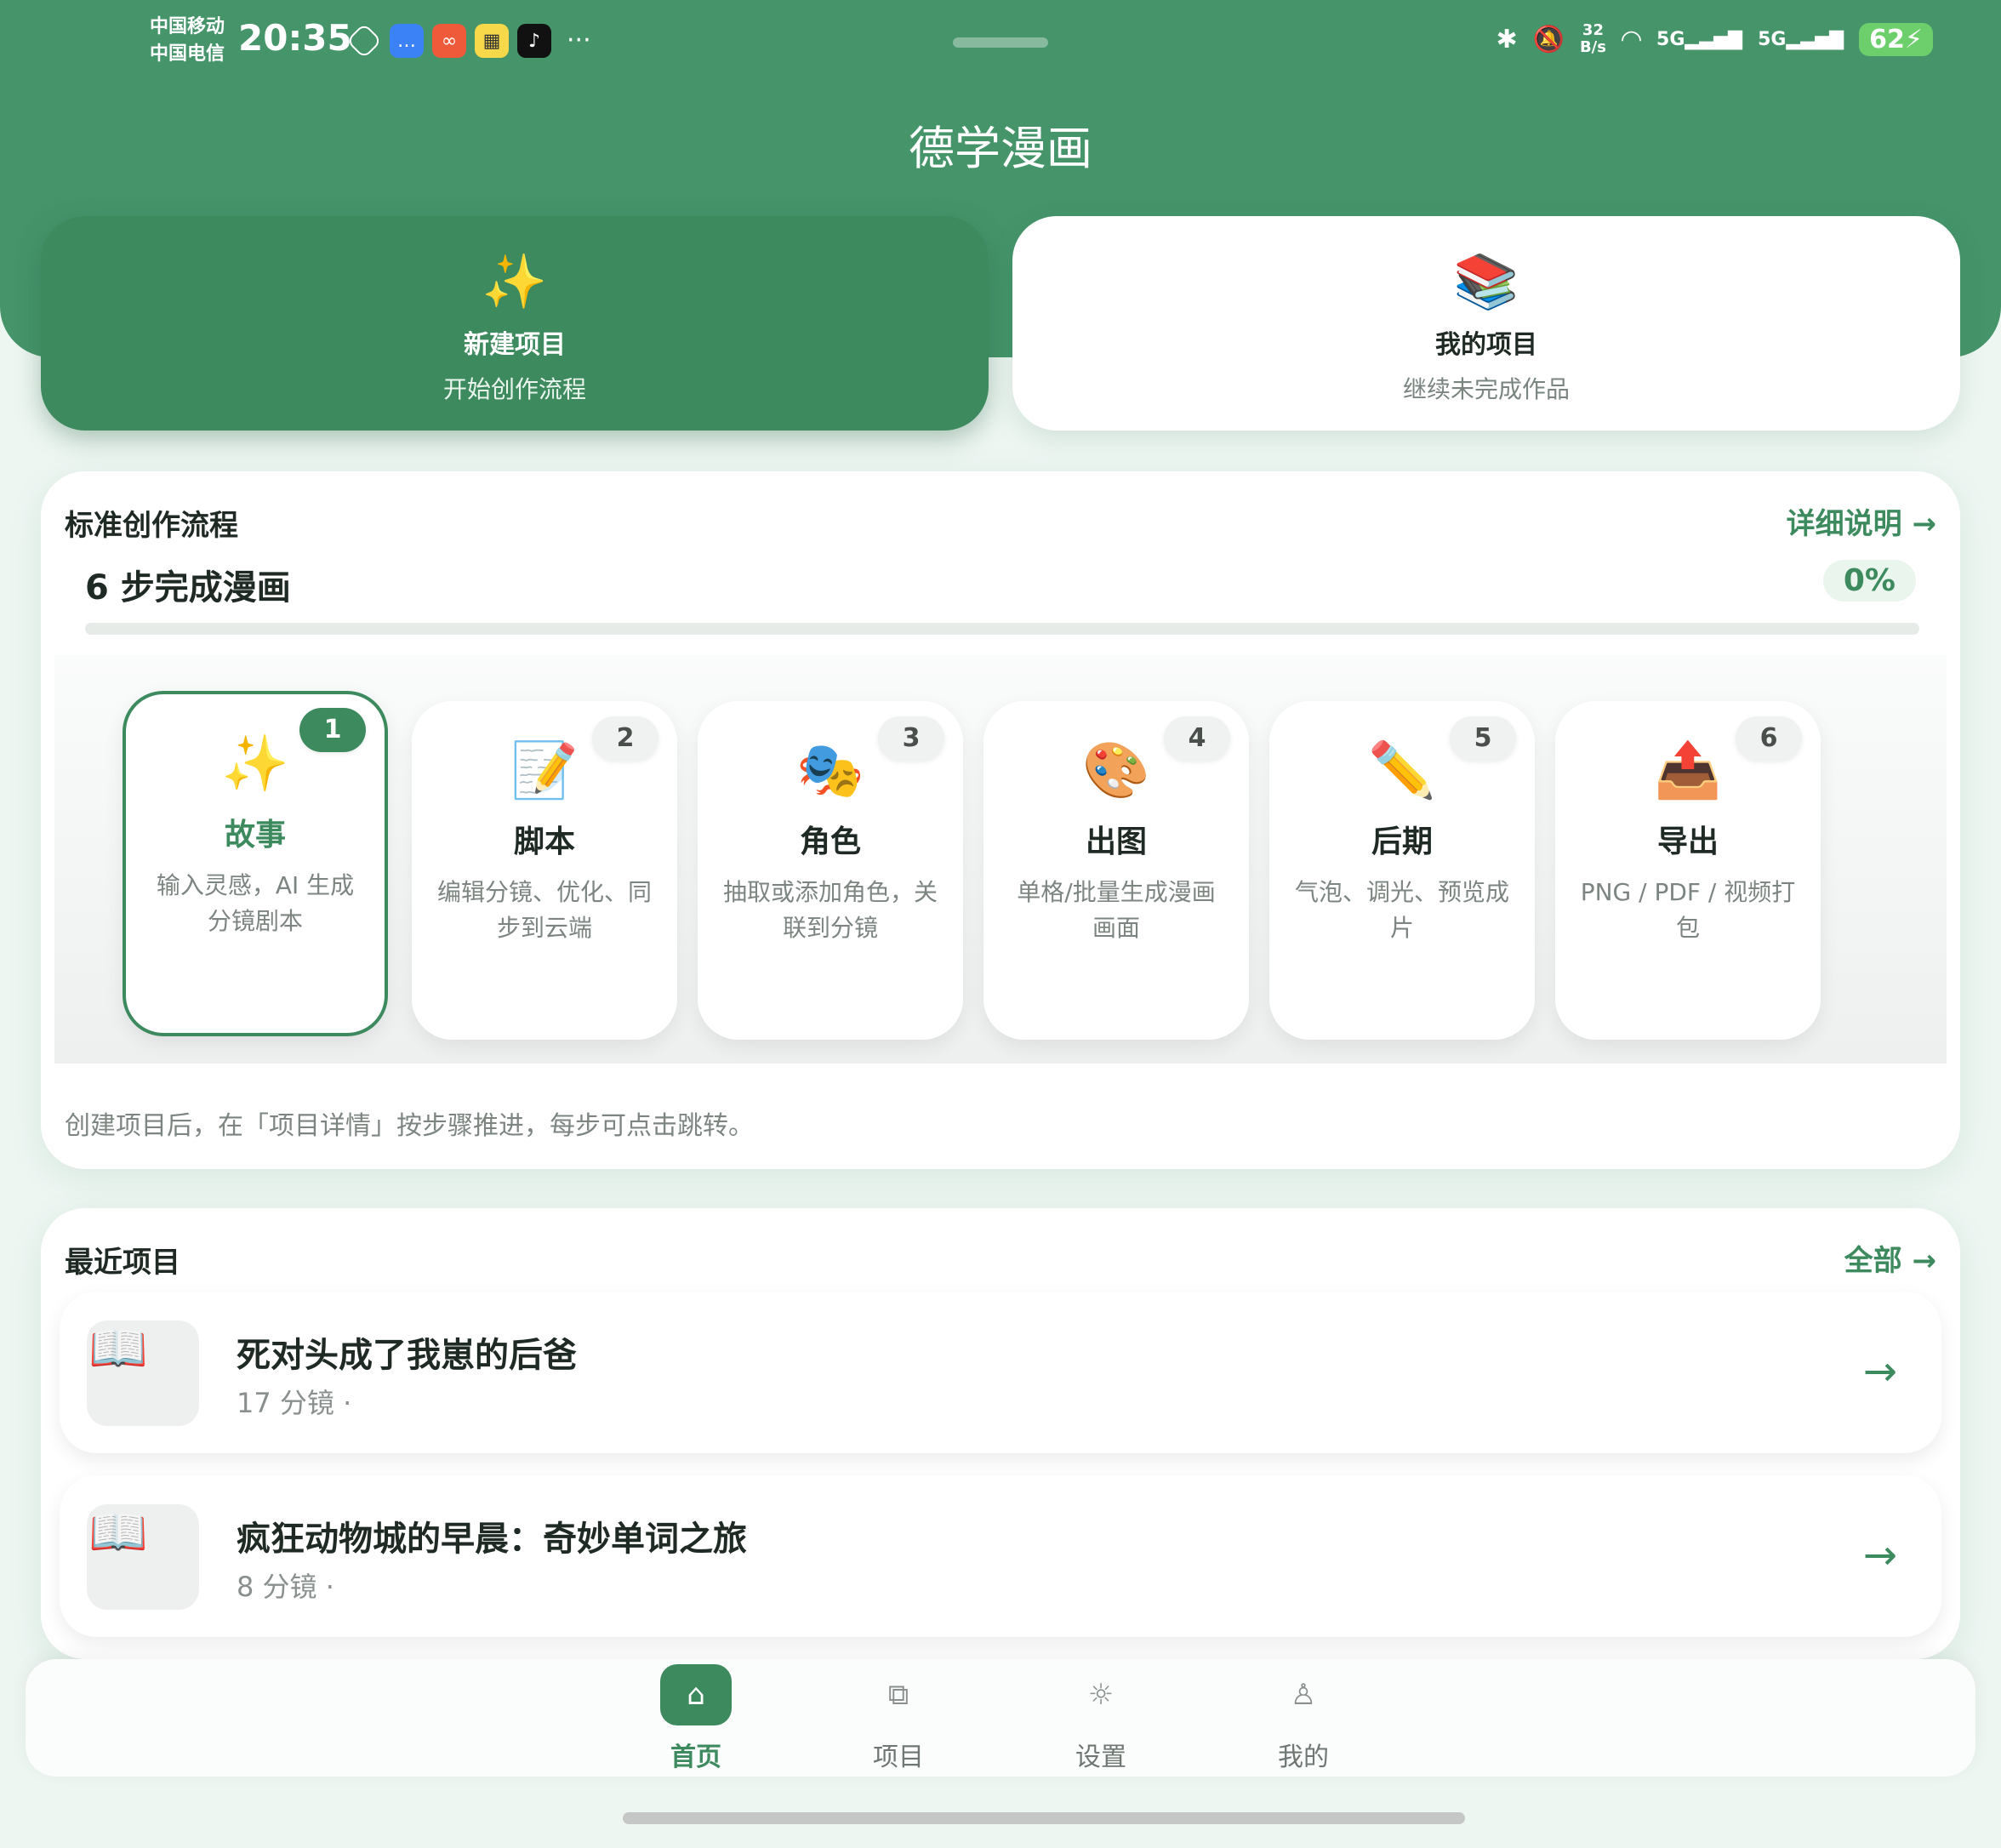 This screenshot has width=2001, height=1848. What do you see at coordinates (187, 54) in the screenshot?
I see `carrier-2: 中国电信` at bounding box center [187, 54].